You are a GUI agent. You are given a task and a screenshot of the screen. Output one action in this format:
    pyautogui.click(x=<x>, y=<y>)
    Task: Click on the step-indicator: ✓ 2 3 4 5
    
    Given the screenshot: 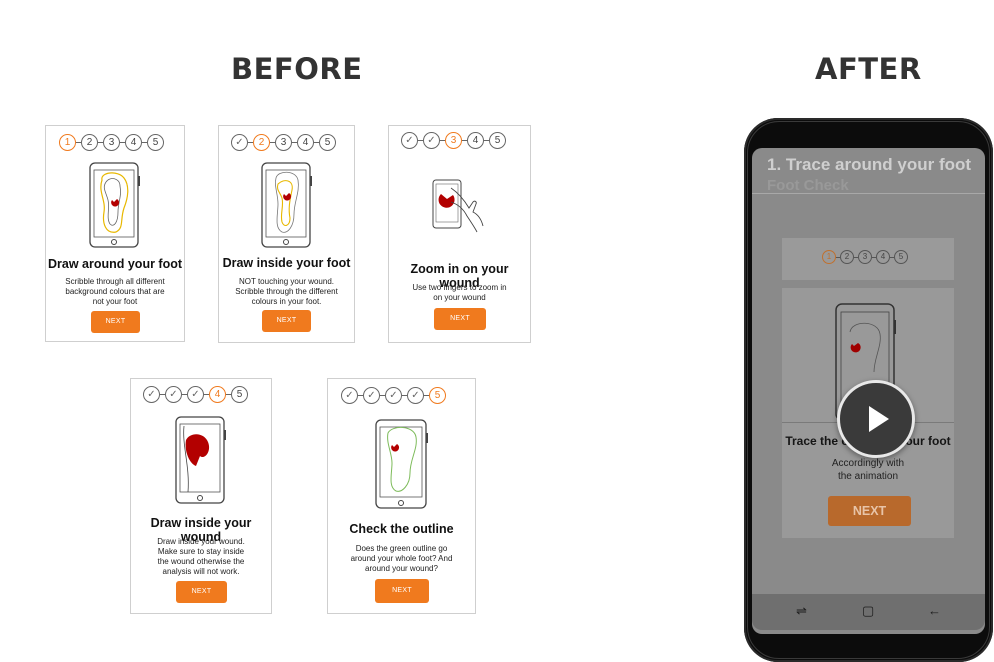 What is the action you would take?
    pyautogui.click(x=283, y=142)
    